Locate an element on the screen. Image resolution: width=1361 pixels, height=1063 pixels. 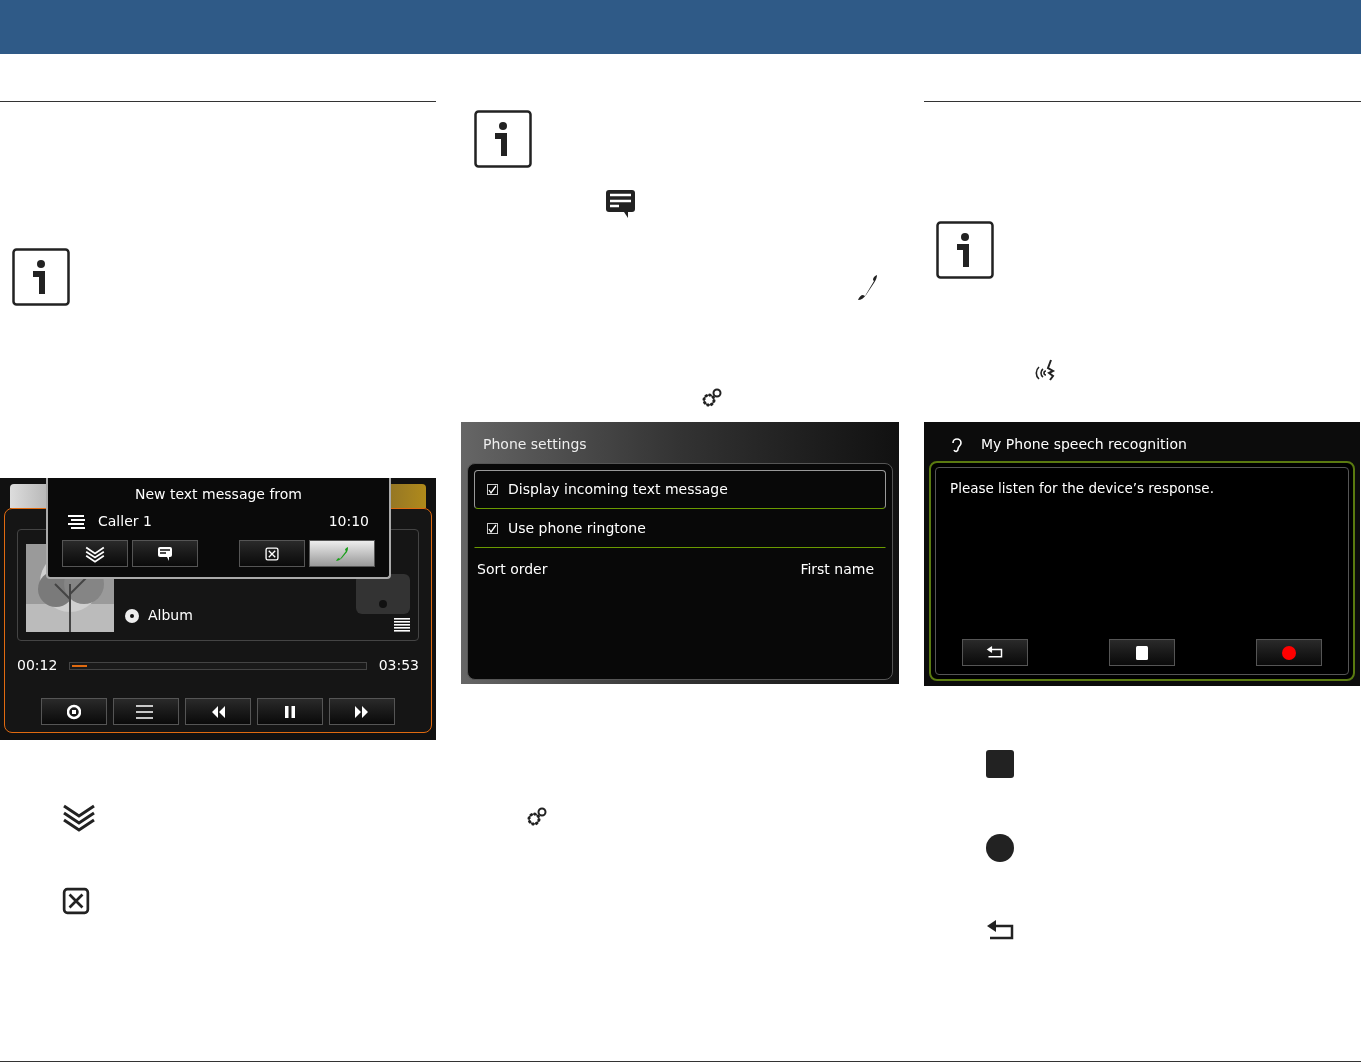
speech-message: Please listen for the device’s response. is located at coordinates (1082, 488).